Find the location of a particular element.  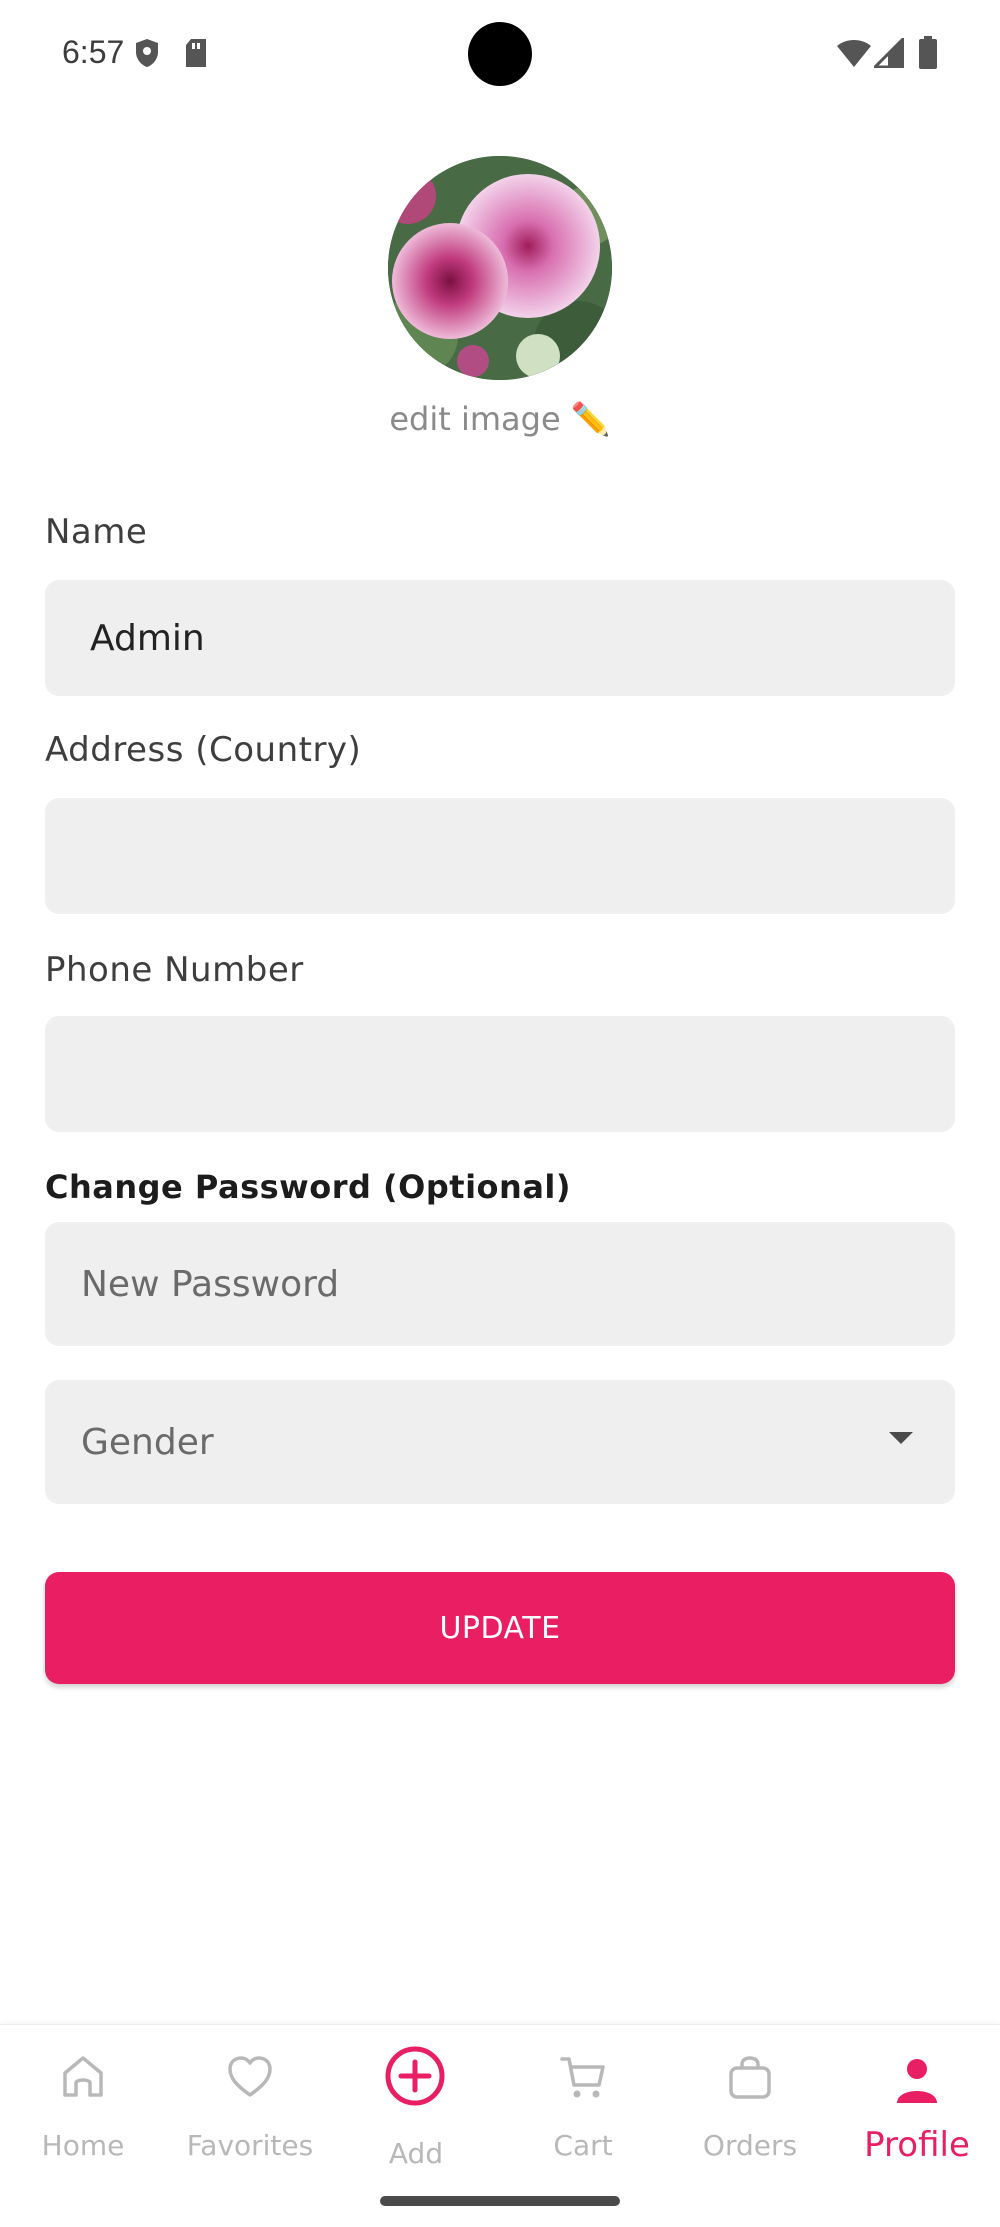

nav-item-profile: Profile is located at coordinates (917, 2125).